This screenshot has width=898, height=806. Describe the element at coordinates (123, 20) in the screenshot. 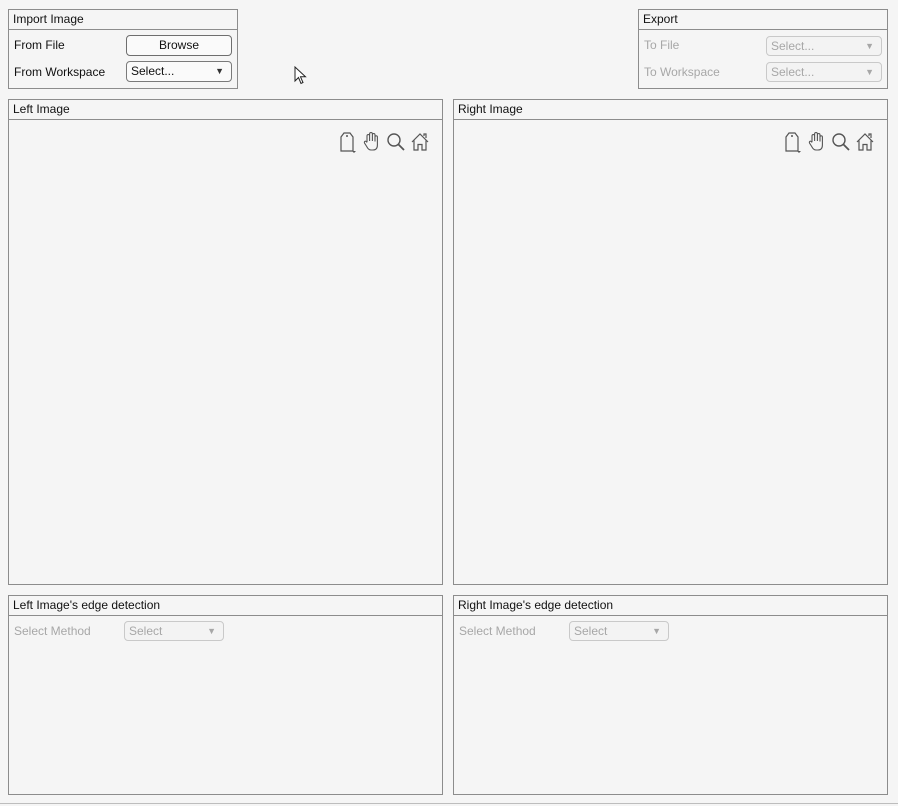

I see `import-image-title: Import Image` at that location.